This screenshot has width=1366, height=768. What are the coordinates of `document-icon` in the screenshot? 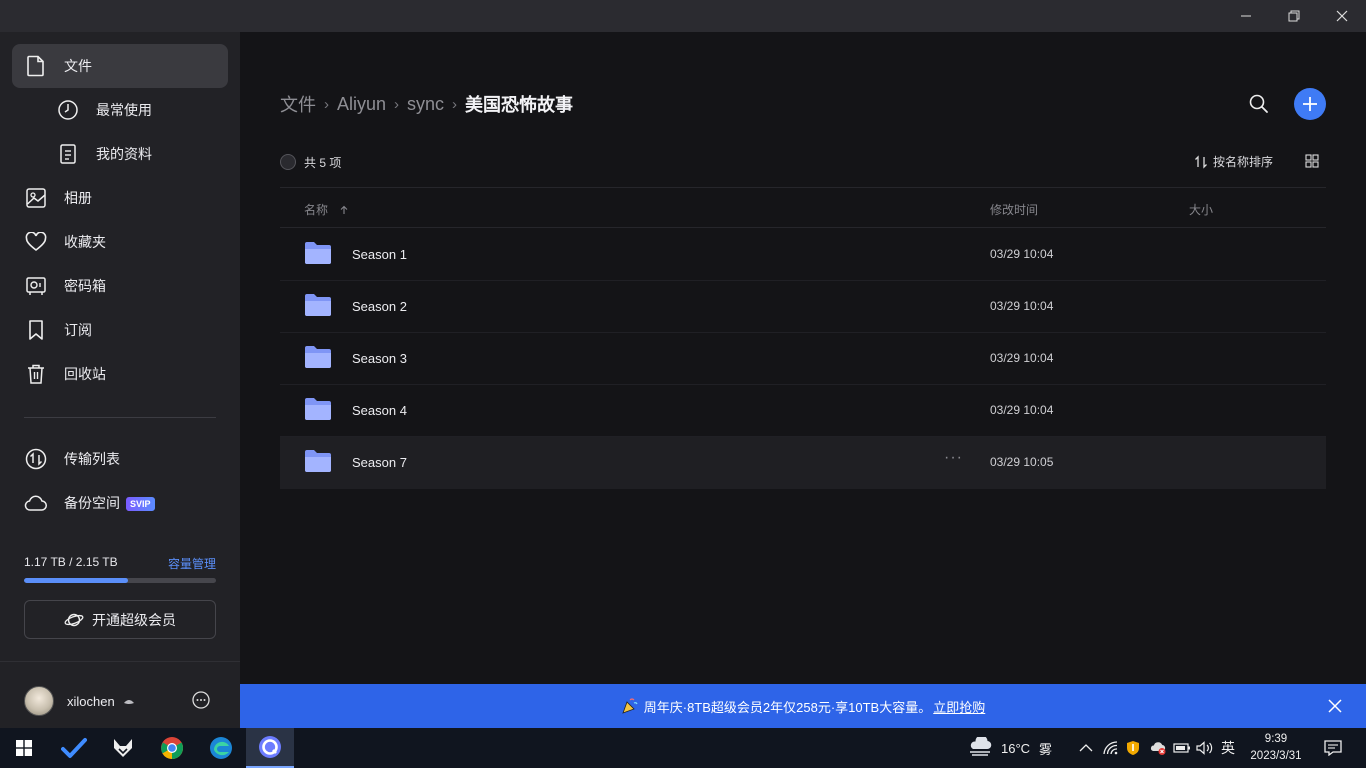 It's located at (68, 154).